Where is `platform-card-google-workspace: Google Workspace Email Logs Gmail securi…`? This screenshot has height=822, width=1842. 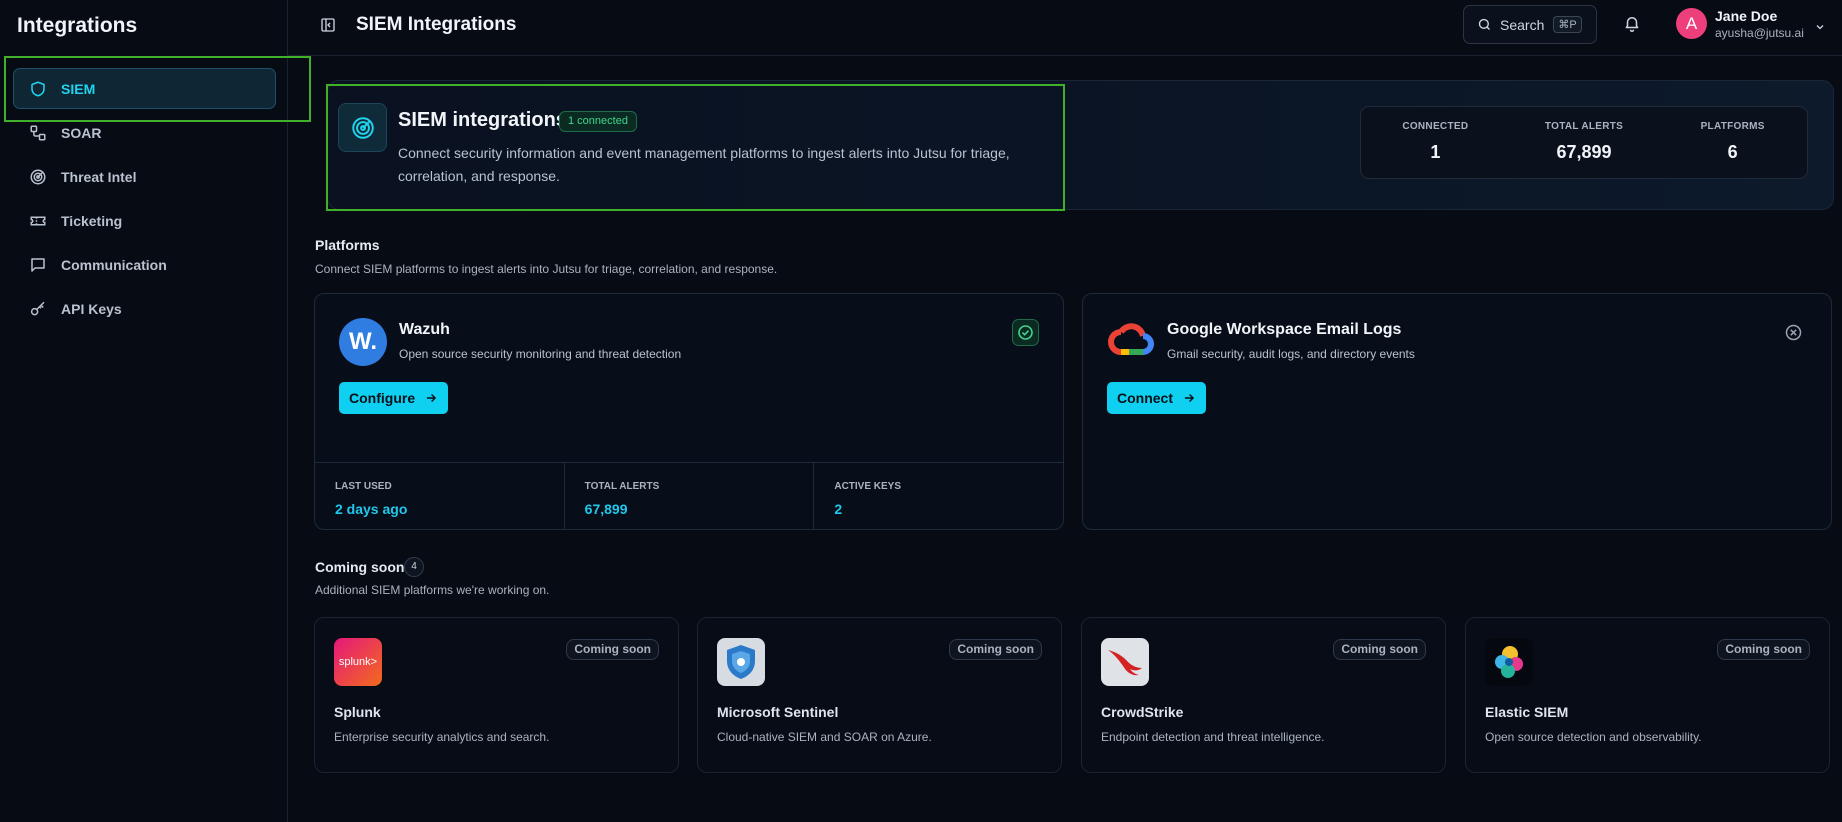 platform-card-google-workspace: Google Workspace Email Logs Gmail securi… is located at coordinates (1457, 411).